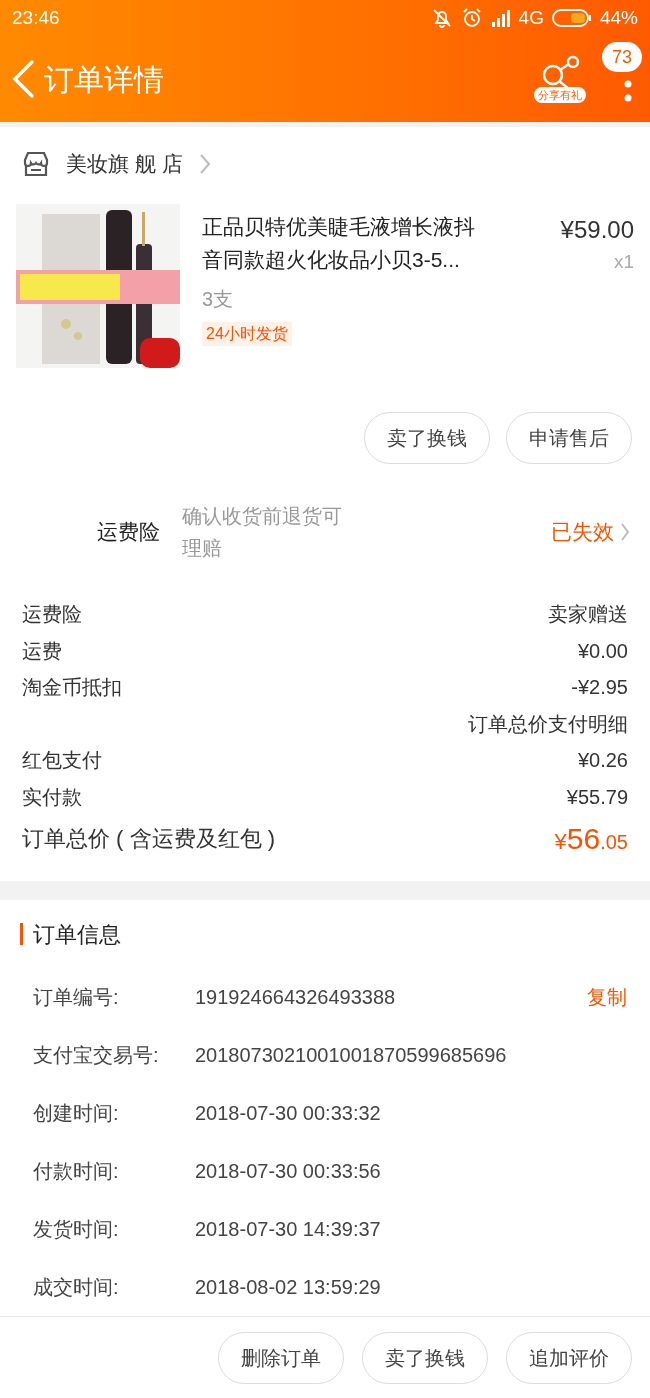  I want to click on store-name: 美妆旗 舰 店, so click(124, 163).